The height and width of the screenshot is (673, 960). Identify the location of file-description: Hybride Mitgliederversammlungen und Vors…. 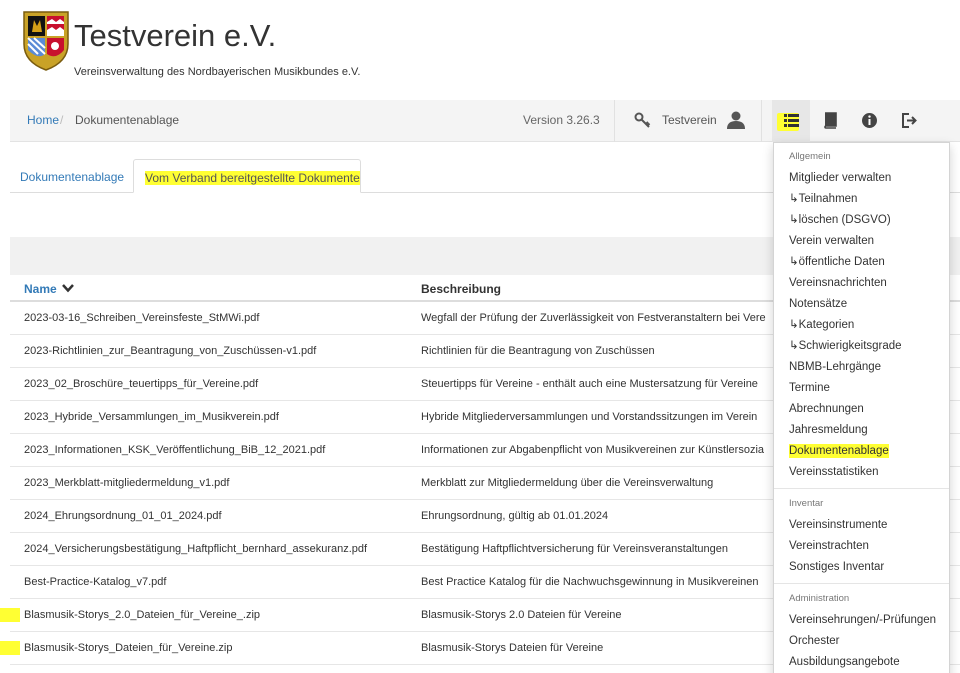
(589, 417).